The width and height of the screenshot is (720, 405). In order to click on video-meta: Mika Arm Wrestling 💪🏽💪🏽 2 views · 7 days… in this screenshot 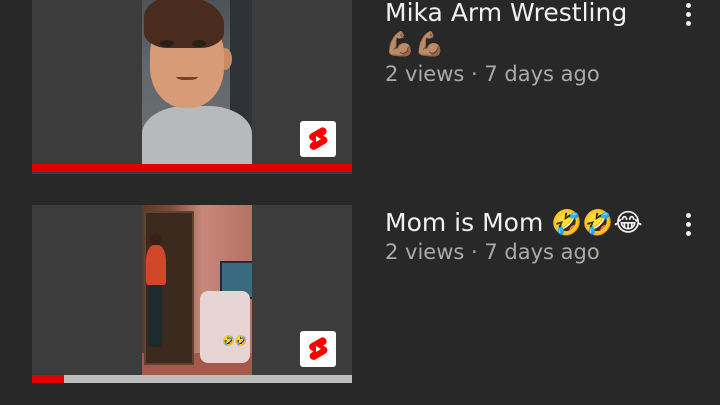, I will do `click(520, 44)`.